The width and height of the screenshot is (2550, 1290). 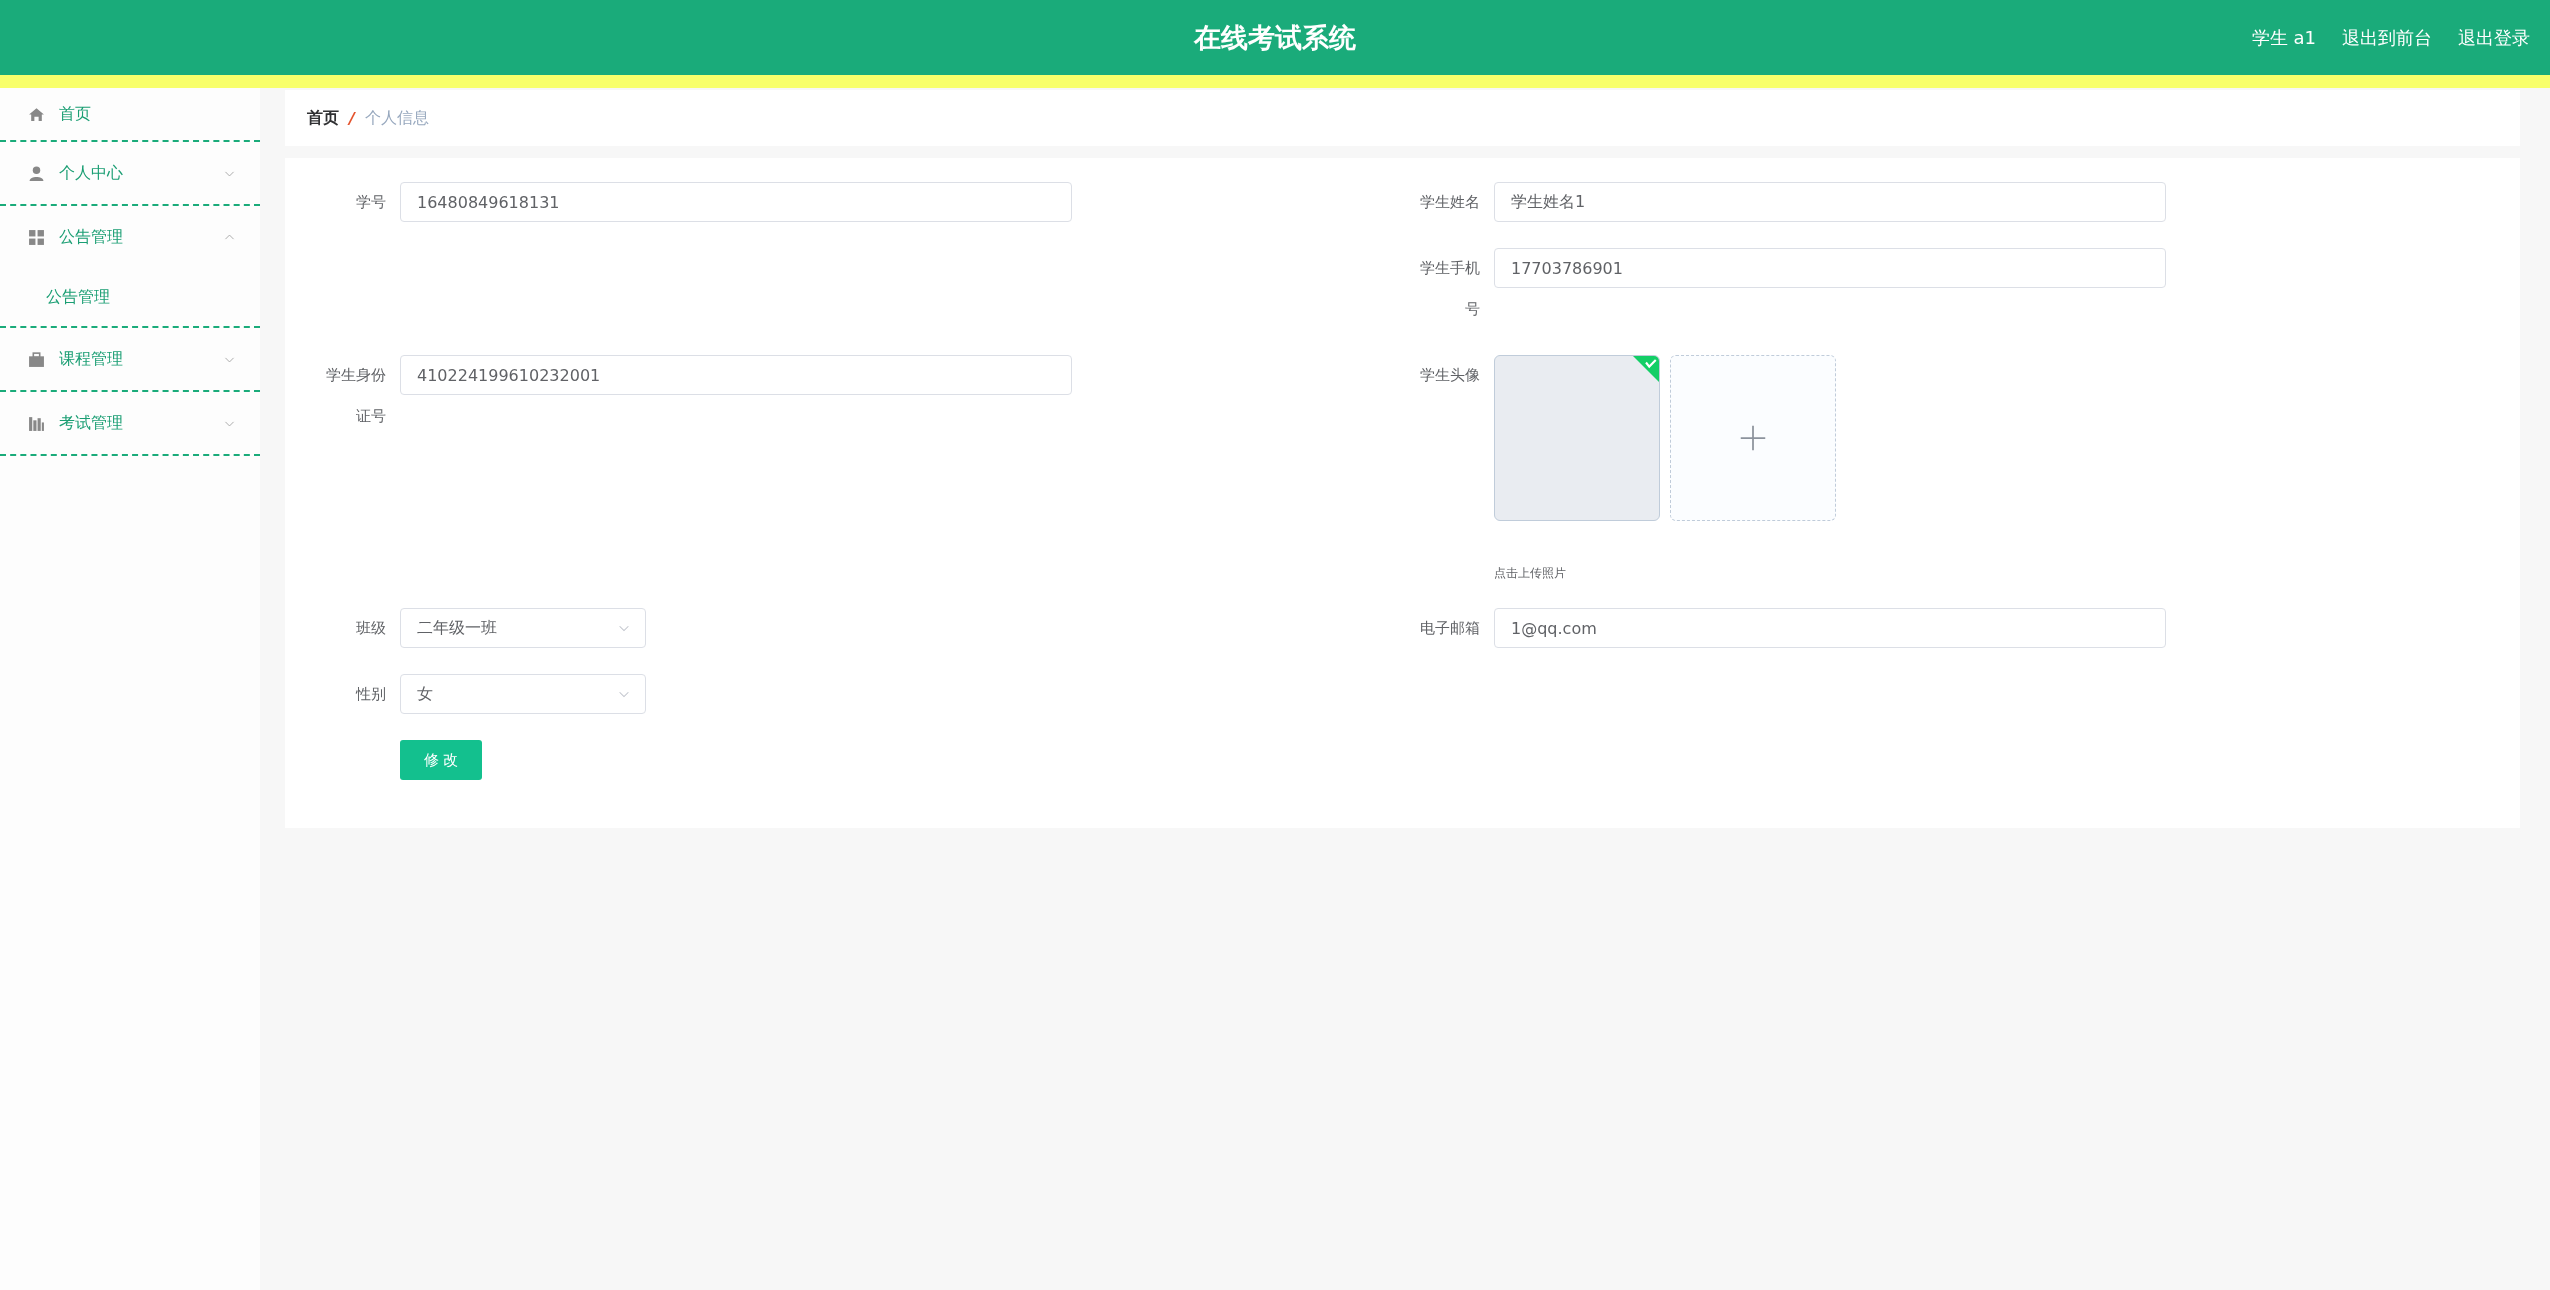 I want to click on check-icon, so click(x=1646, y=369).